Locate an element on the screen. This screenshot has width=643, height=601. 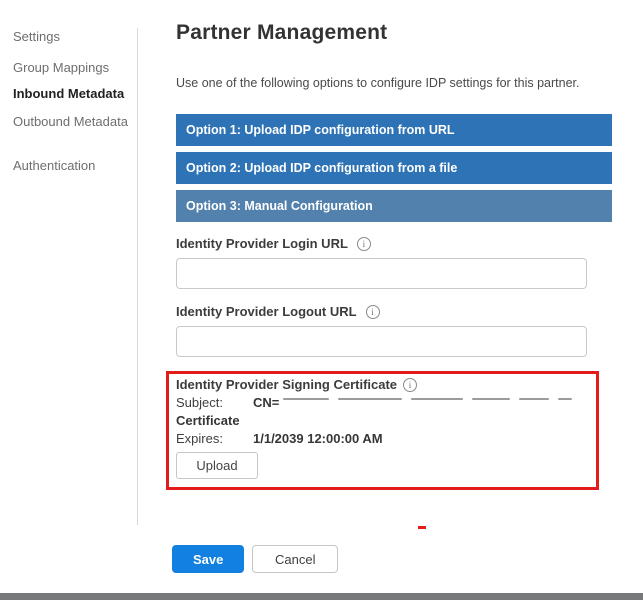
logout-url-input is located at coordinates (381, 341).